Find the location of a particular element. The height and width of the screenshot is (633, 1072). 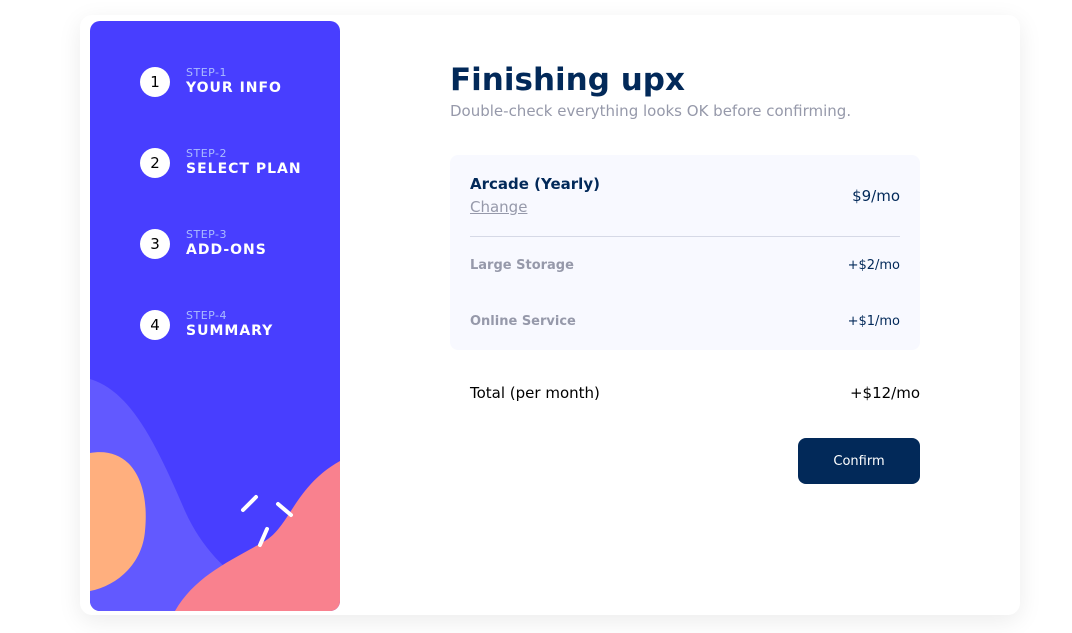

sidebar-step-1: 1 STEP-1 YOUR INFO is located at coordinates (211, 81).